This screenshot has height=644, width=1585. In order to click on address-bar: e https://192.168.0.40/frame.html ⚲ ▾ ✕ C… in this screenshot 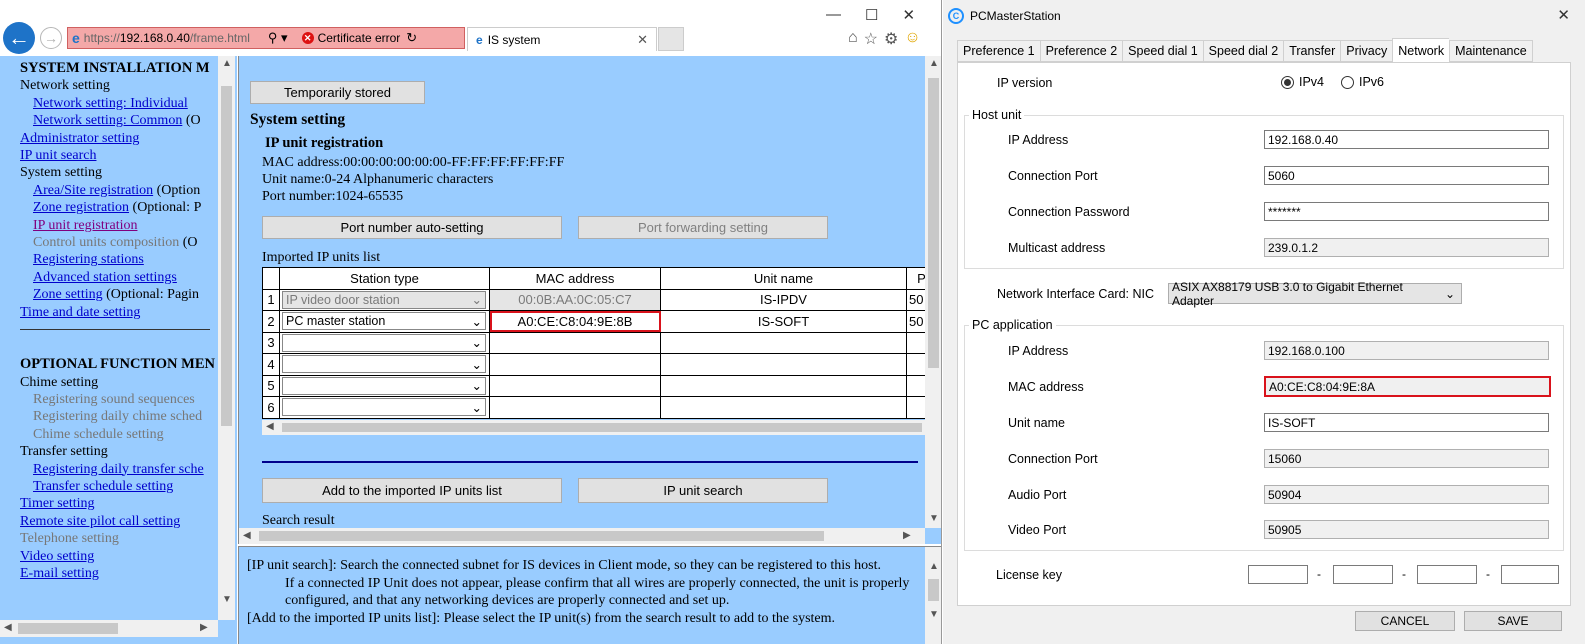, I will do `click(266, 38)`.